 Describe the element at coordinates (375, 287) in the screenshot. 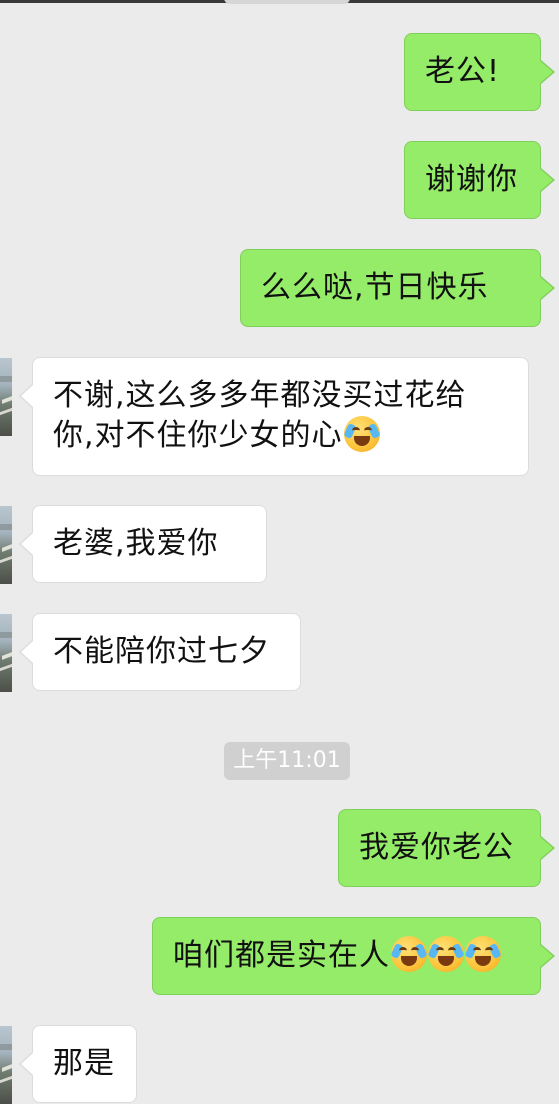

I see `message-text: 么么哒,节日快乐` at that location.